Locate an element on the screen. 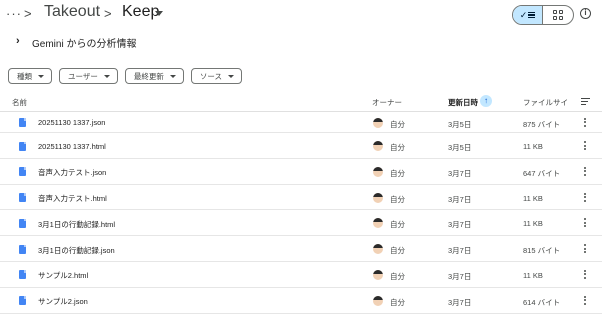 The image size is (602, 324). filter-type-chip: 種類 is located at coordinates (30, 76).